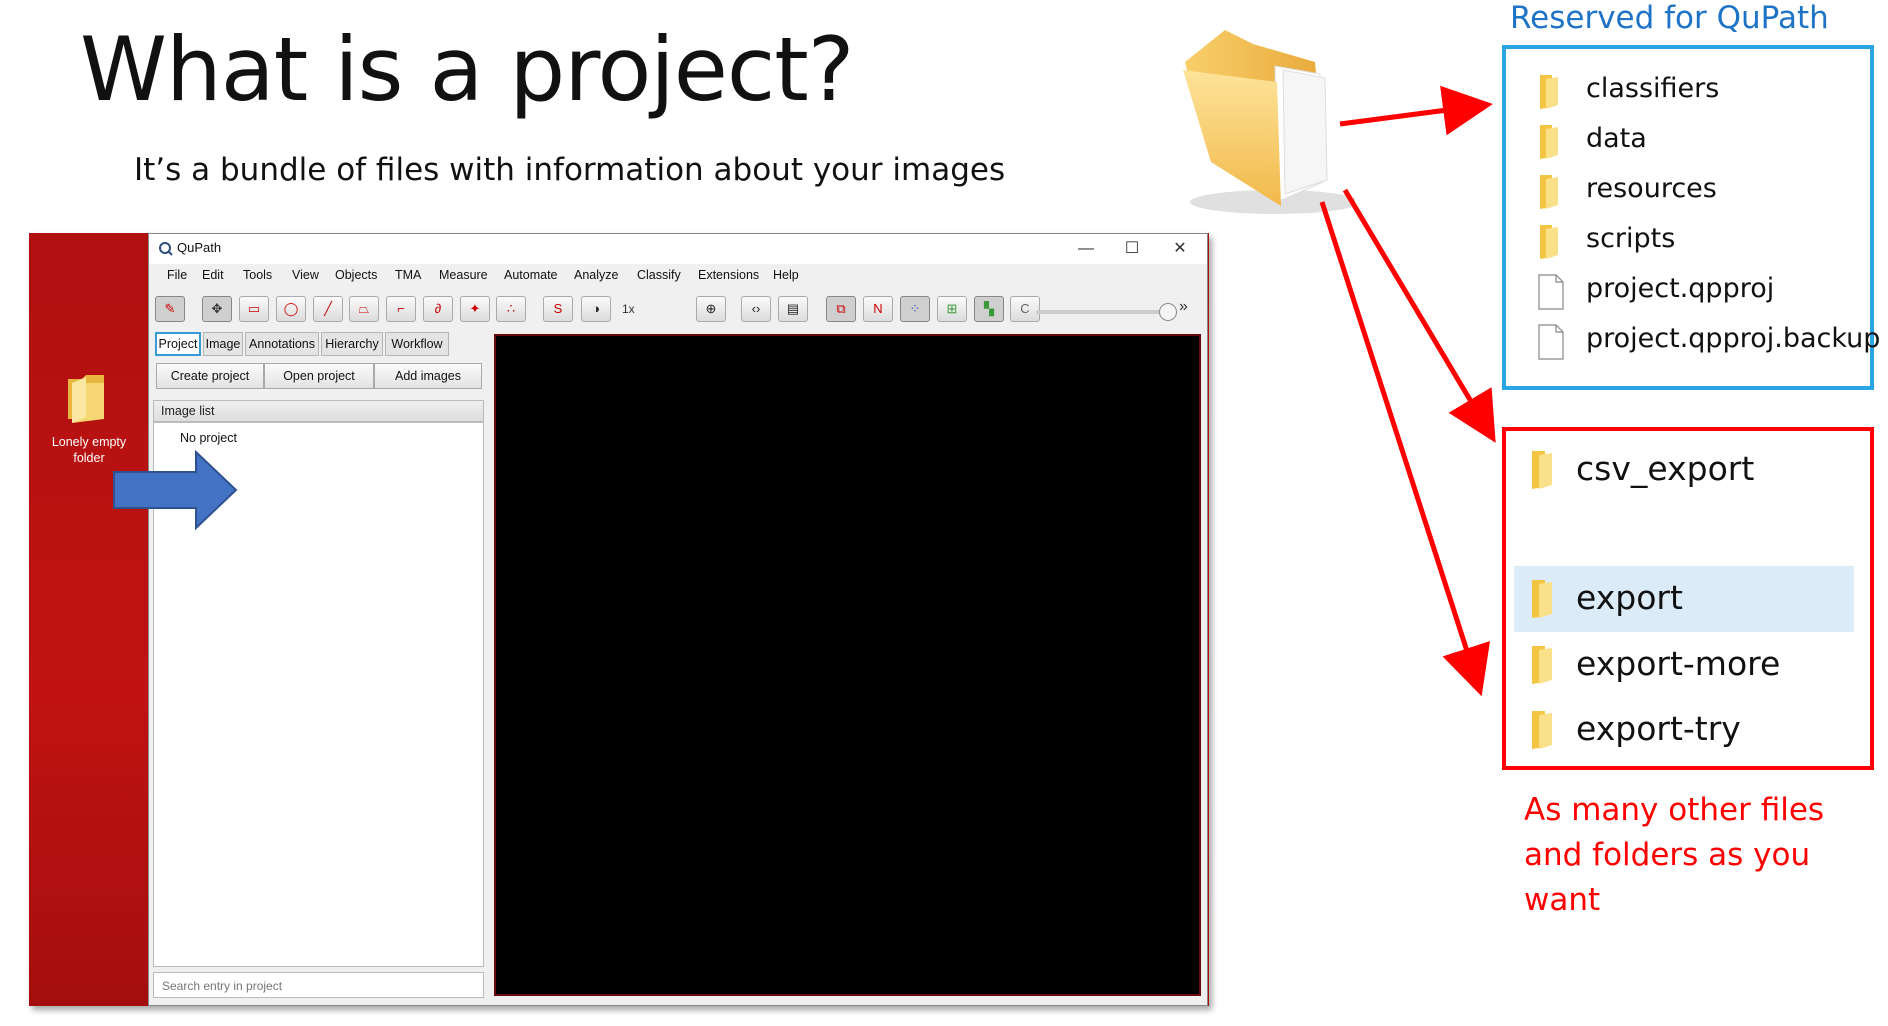 This screenshot has width=1888, height=1026. What do you see at coordinates (438, 309) in the screenshot?
I see `brush-icon: ∂` at bounding box center [438, 309].